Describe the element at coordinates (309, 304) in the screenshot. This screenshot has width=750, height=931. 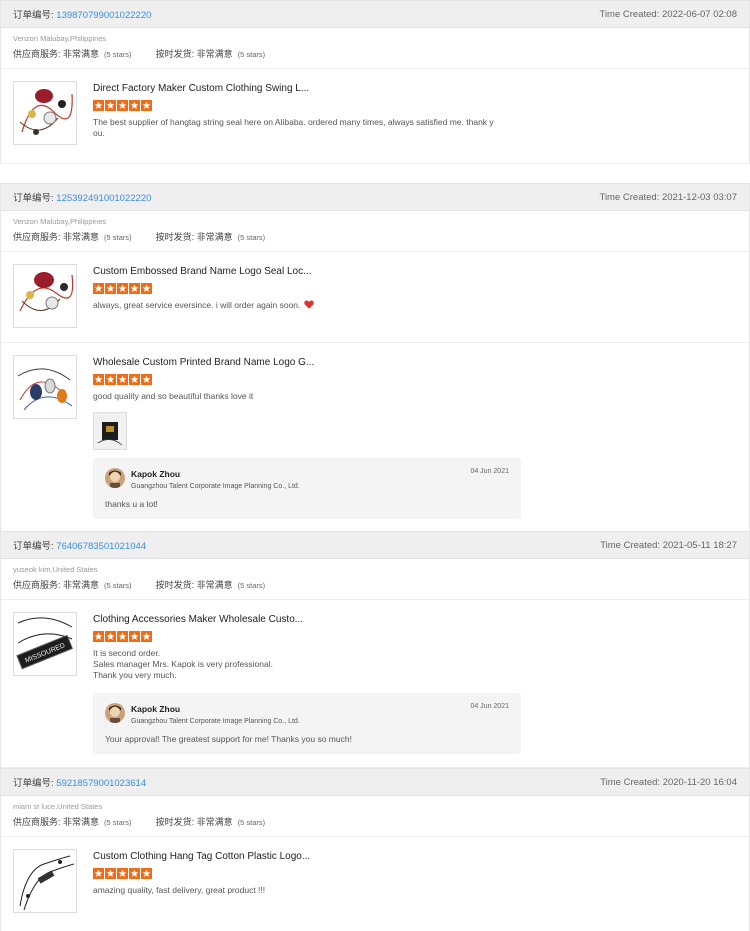
I see `heart-icon` at that location.